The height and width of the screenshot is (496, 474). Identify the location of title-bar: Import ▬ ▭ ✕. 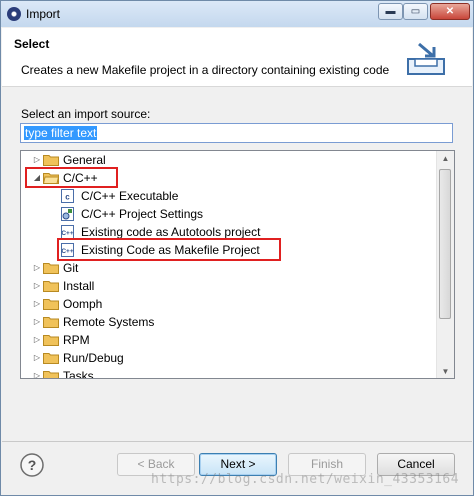
(237, 14).